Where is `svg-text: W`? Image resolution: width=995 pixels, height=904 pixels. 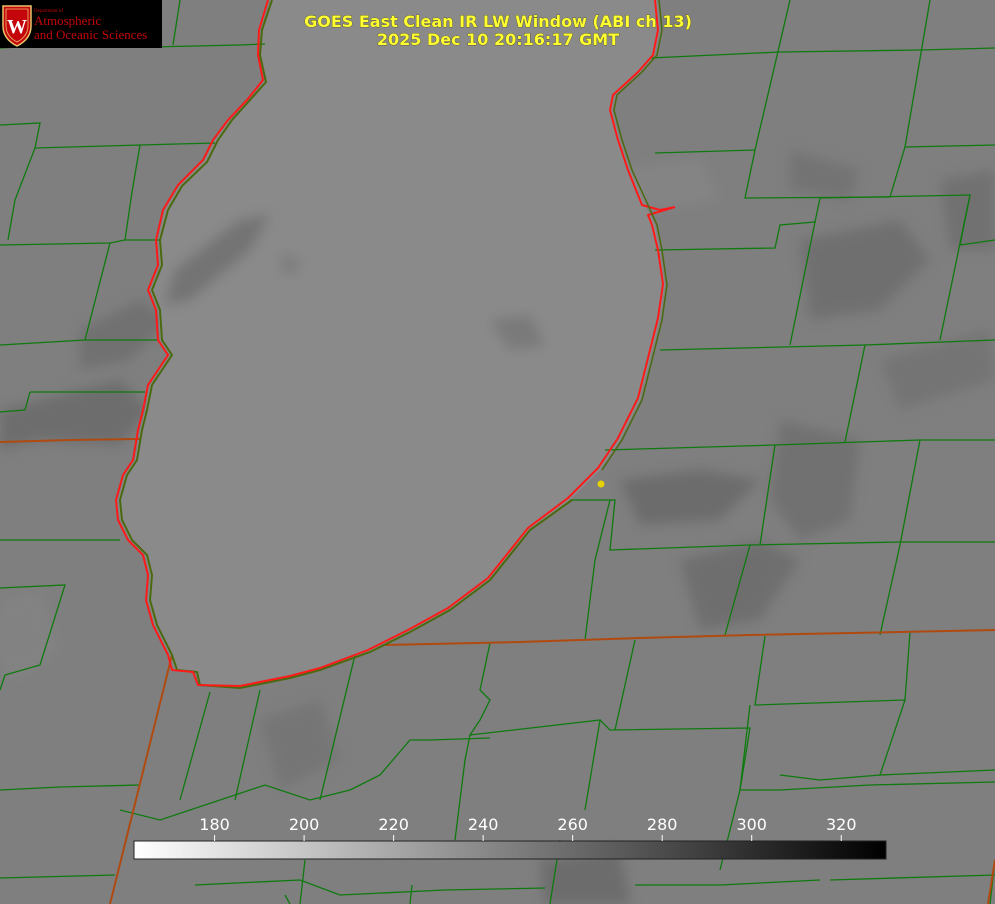
svg-text: W is located at coordinates (17, 27).